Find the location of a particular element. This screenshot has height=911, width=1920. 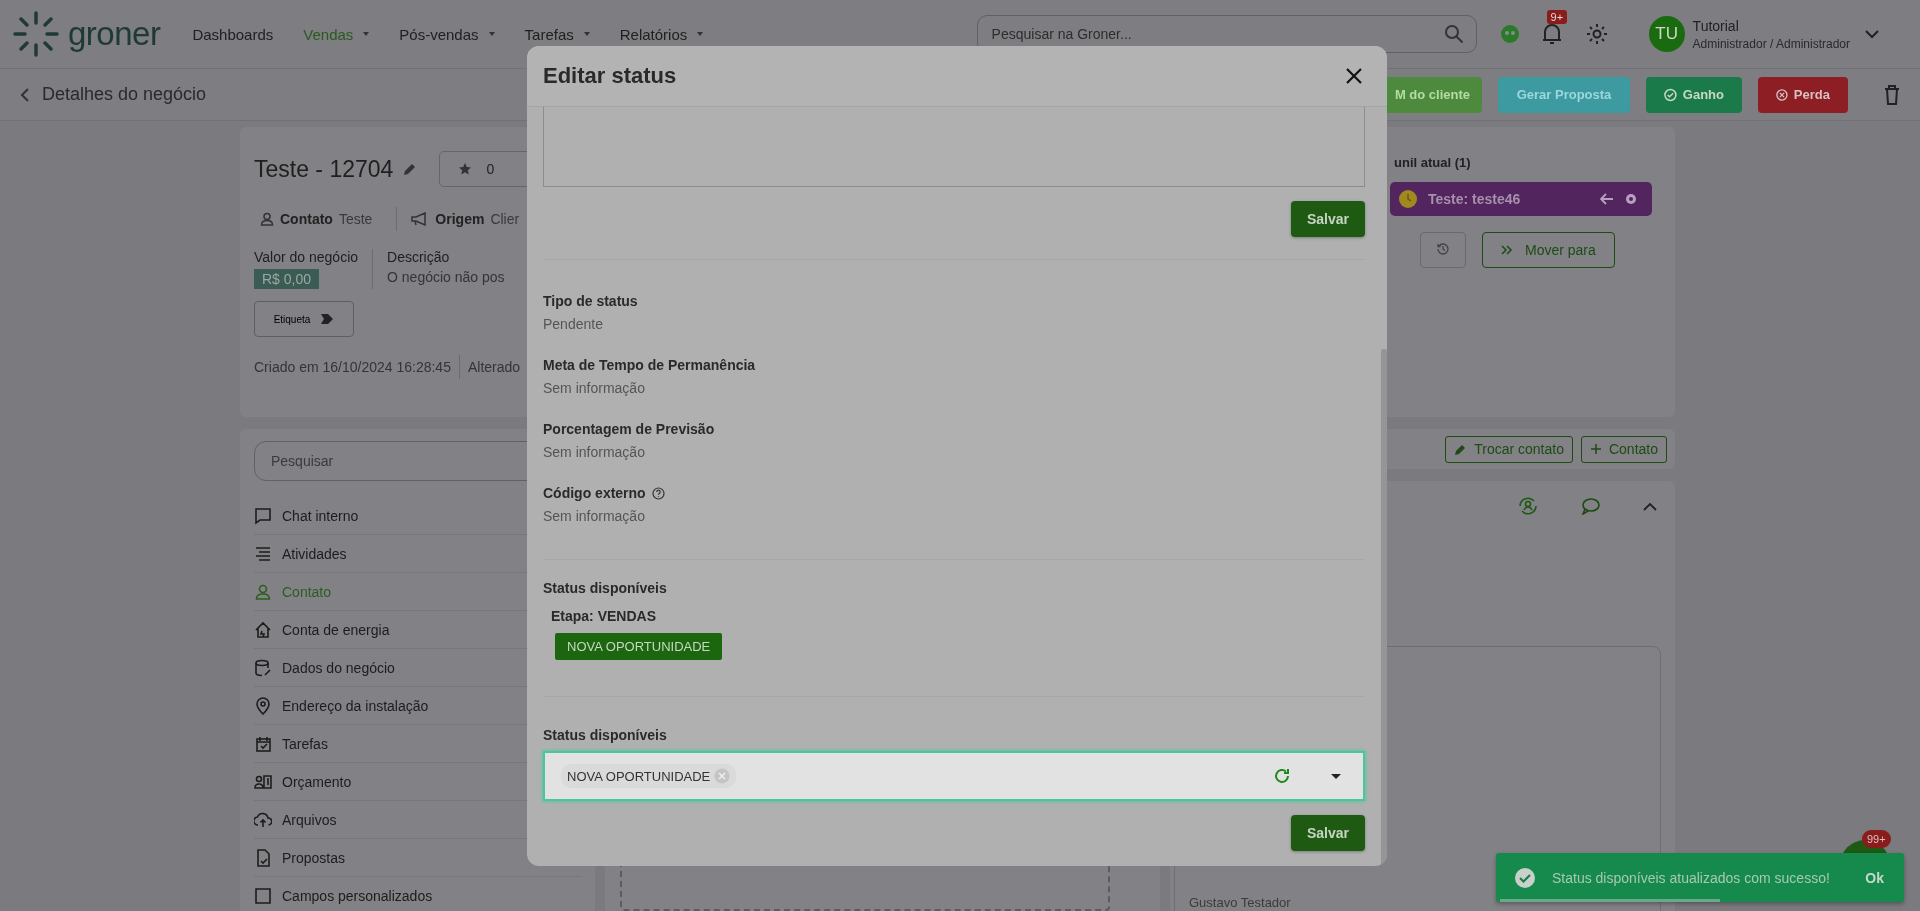

created-date: Criado em 16/10/2024 16:28:45 is located at coordinates (352, 367).